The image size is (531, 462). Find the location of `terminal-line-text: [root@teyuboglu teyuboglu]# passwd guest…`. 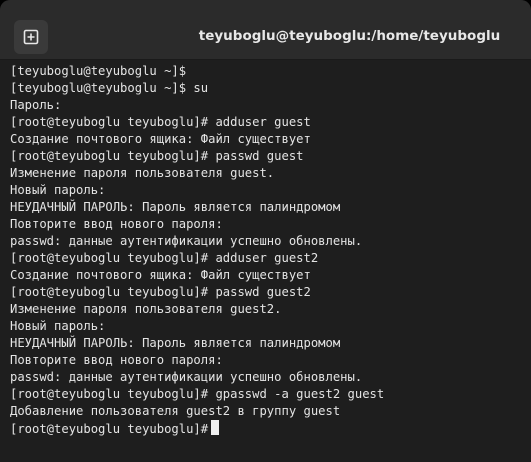

terminal-line-text: [root@teyuboglu teyuboglu]# passwd guest… is located at coordinates (160, 292).